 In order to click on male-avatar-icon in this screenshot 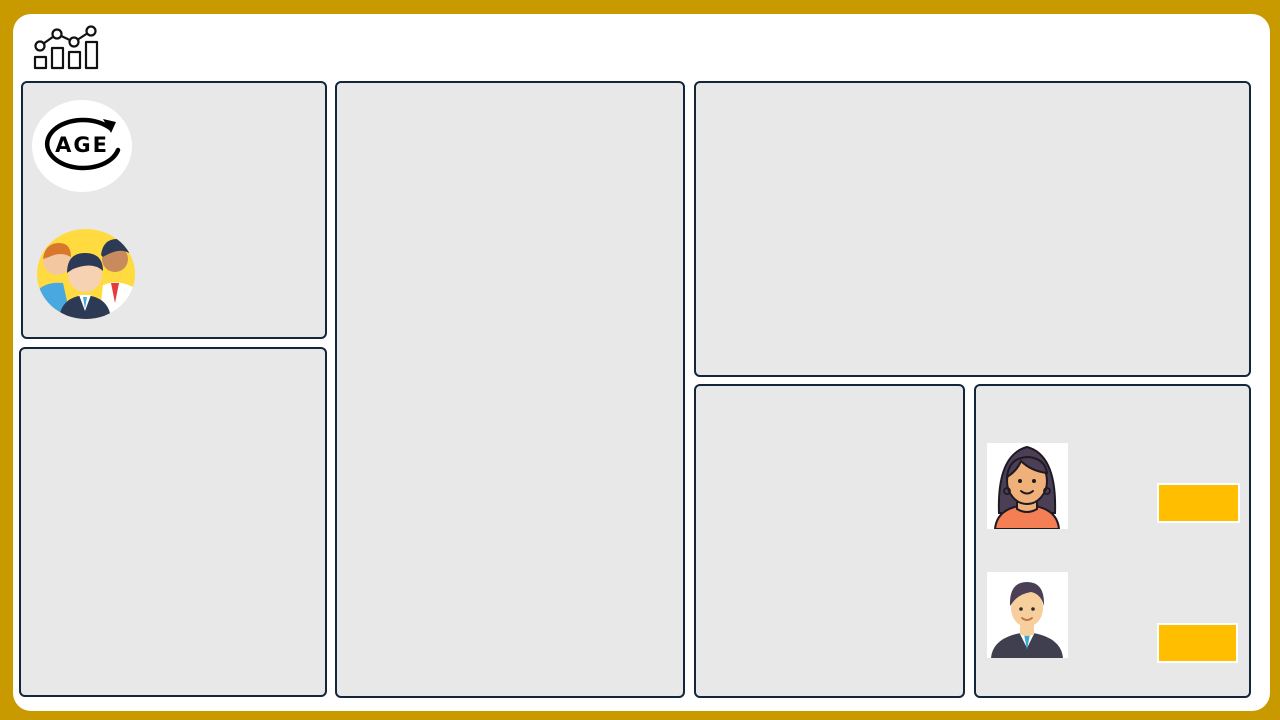, I will do `click(1027, 615)`.